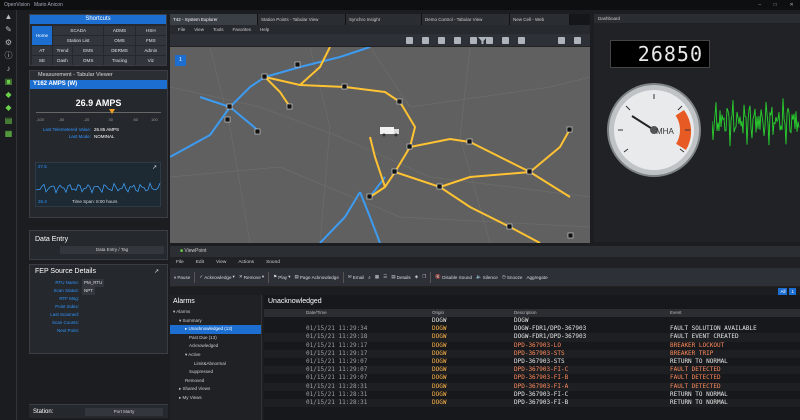 The height and width of the screenshot is (420, 800). I want to click on tab-new-cell: New Cell - Web, so click(540, 19).